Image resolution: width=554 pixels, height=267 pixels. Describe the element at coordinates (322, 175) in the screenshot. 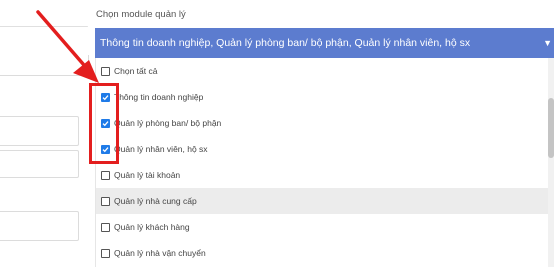

I see `option-account-management: Quản lý tài khoản` at that location.